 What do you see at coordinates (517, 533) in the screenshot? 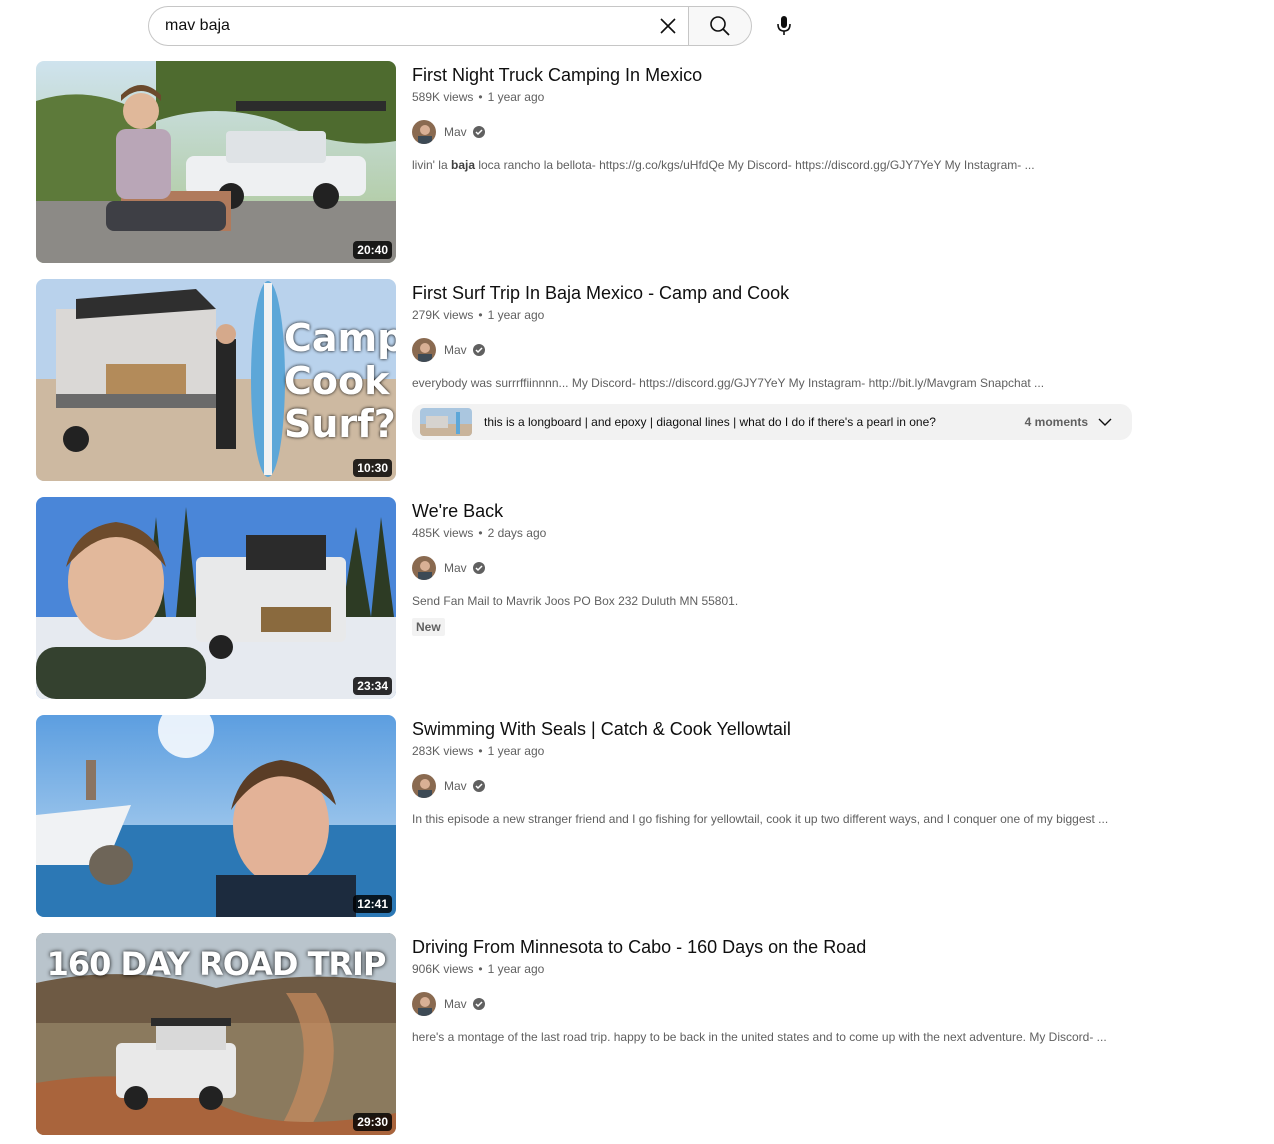
I see `upload-age: 2 days ago` at bounding box center [517, 533].